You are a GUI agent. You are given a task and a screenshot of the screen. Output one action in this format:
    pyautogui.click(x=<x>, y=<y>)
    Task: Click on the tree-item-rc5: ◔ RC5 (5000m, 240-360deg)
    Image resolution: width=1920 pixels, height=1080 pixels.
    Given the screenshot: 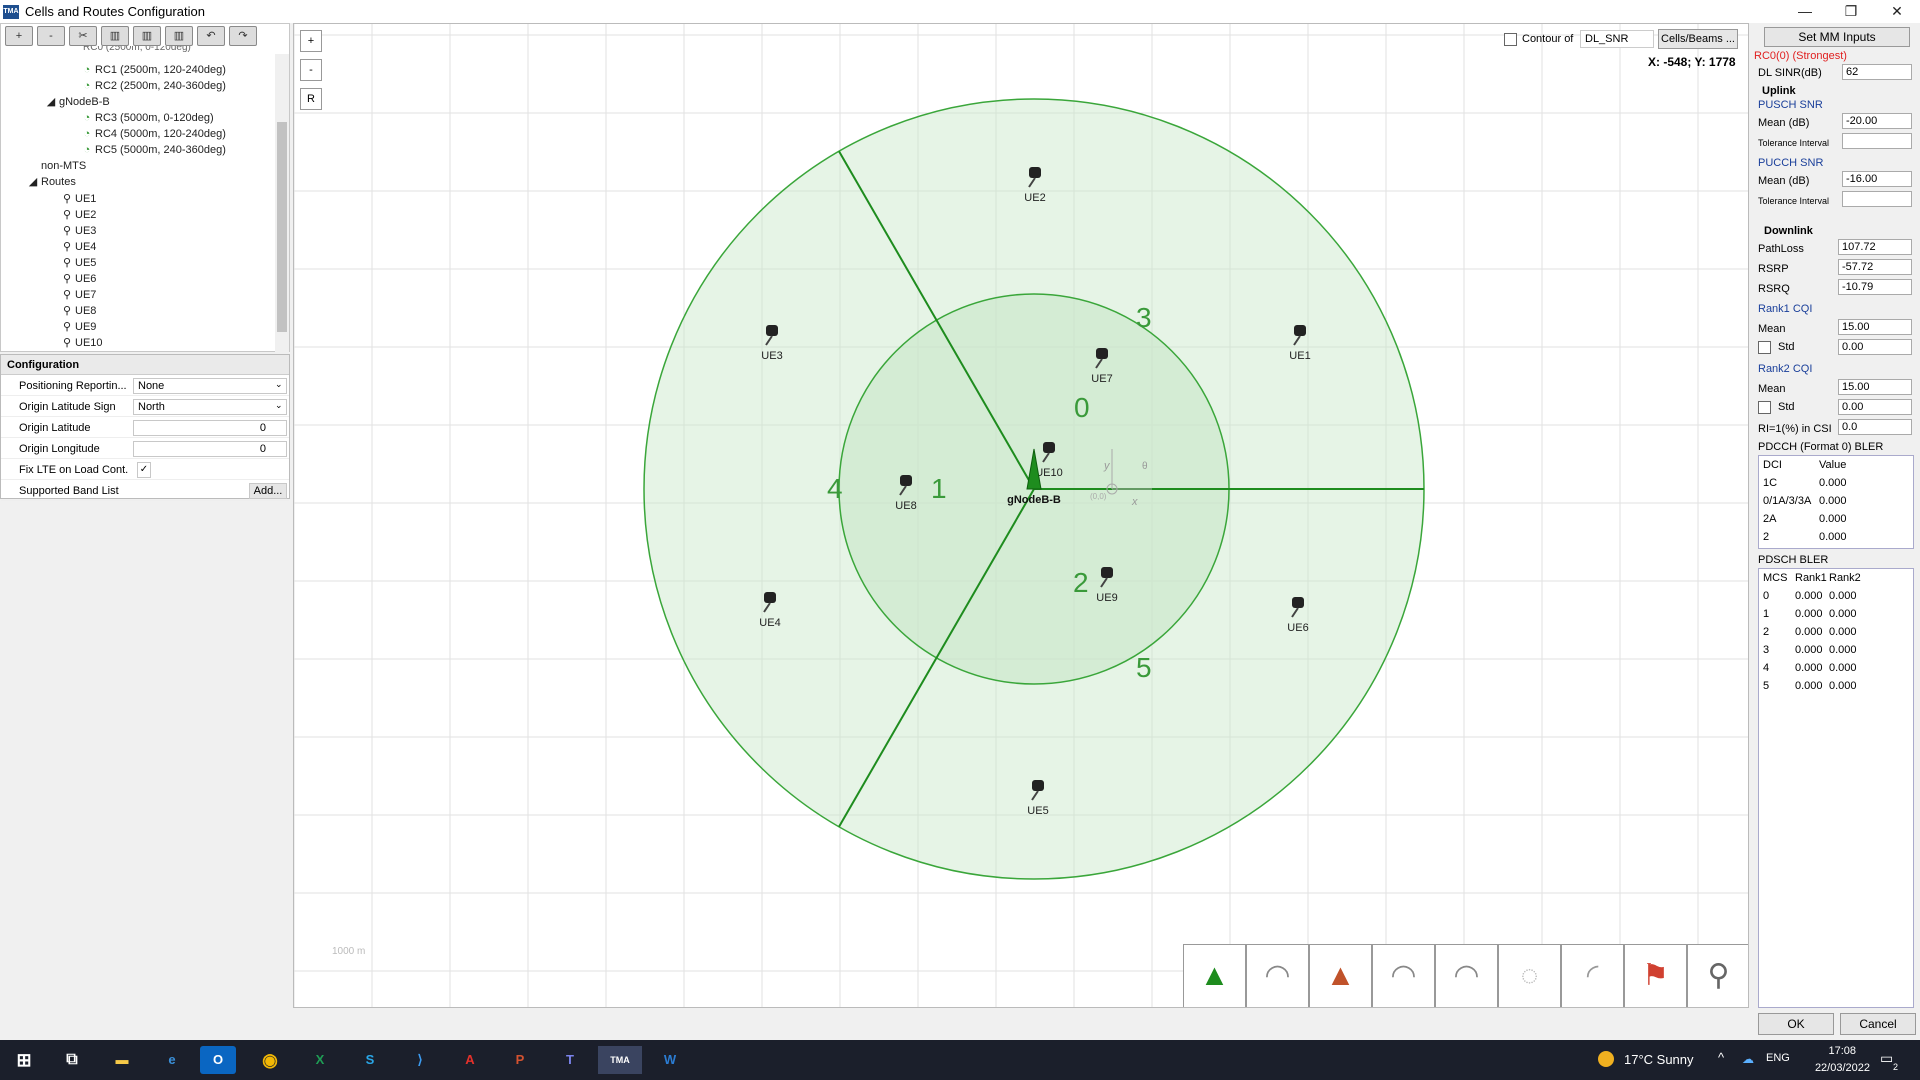 What is the action you would take?
    pyautogui.click(x=153, y=150)
    